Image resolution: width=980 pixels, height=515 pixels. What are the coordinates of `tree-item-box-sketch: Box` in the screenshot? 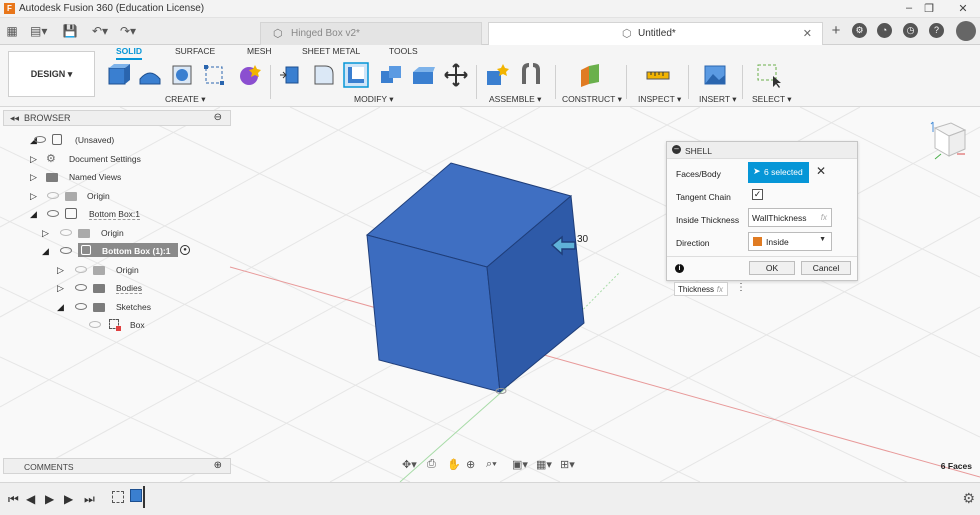 It's located at (120, 325).